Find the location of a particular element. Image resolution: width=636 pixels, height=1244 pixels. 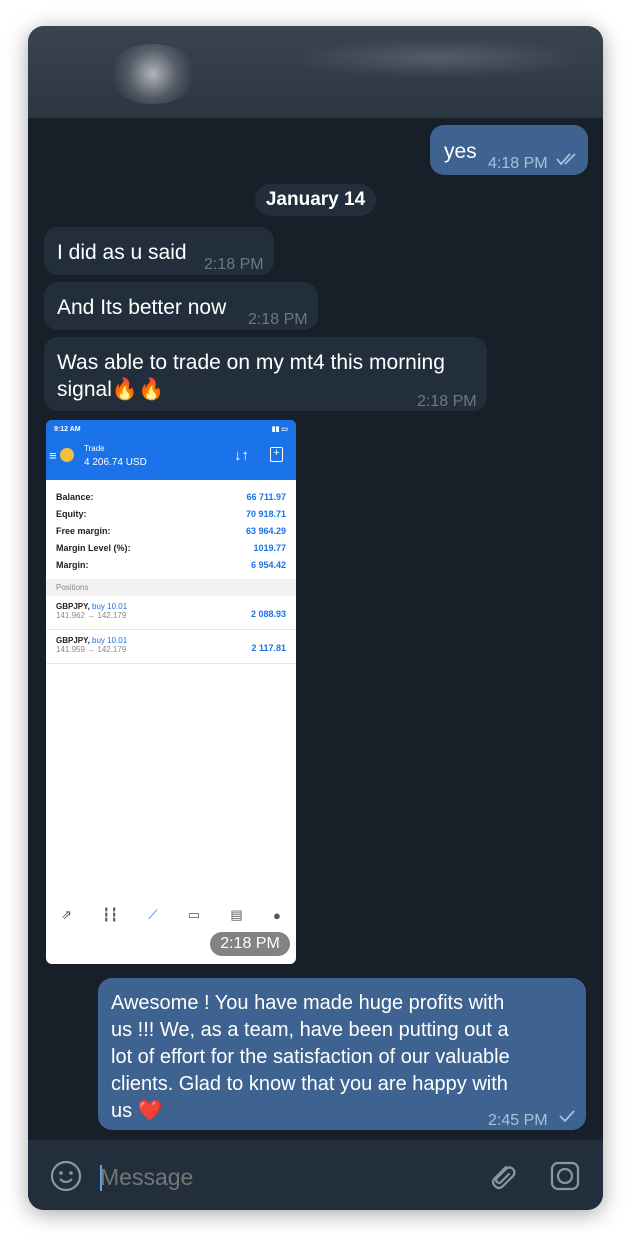

message-time: 2:45 PM is located at coordinates (518, 1120).